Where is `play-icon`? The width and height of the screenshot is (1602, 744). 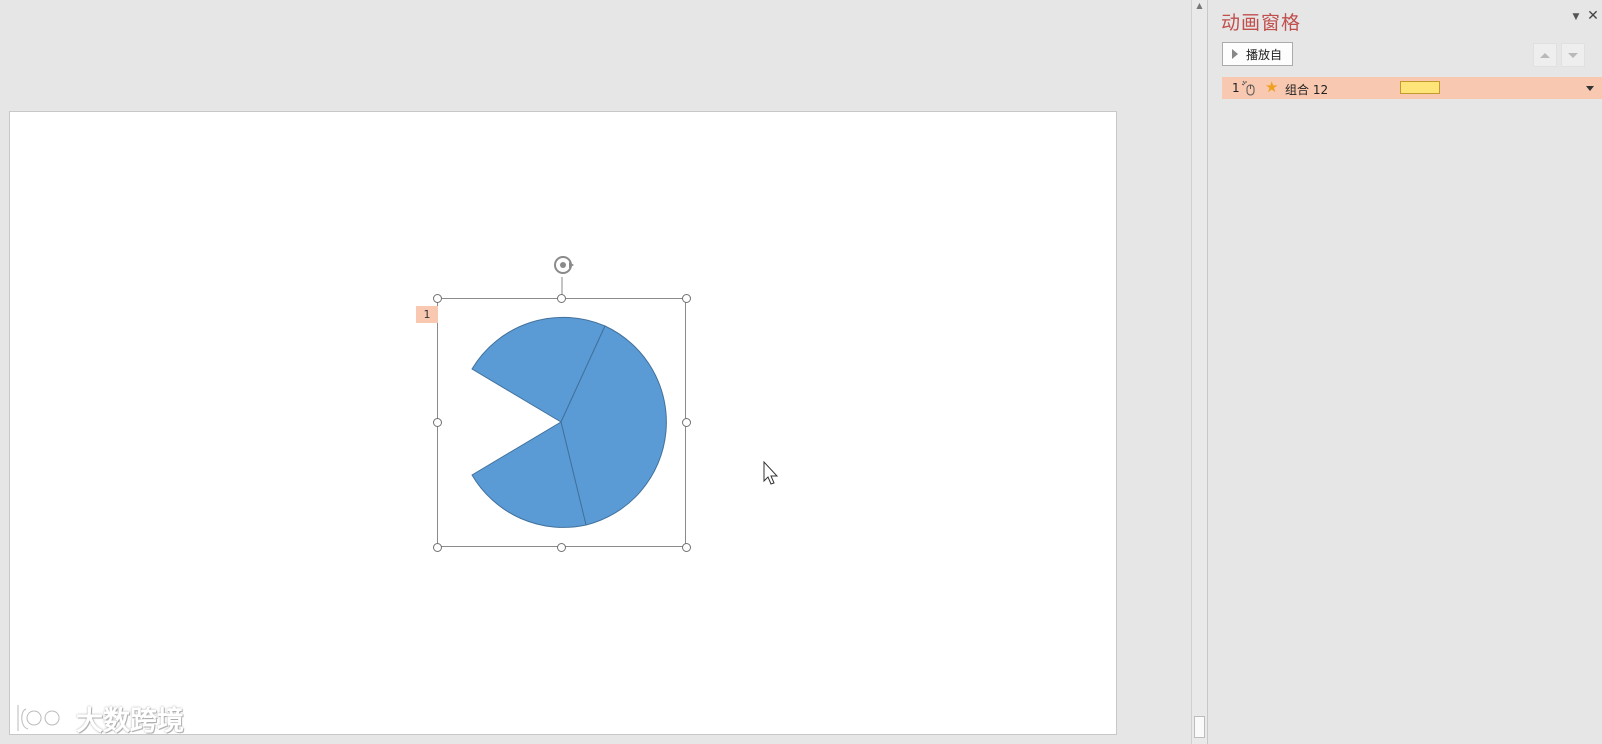 play-icon is located at coordinates (1235, 54).